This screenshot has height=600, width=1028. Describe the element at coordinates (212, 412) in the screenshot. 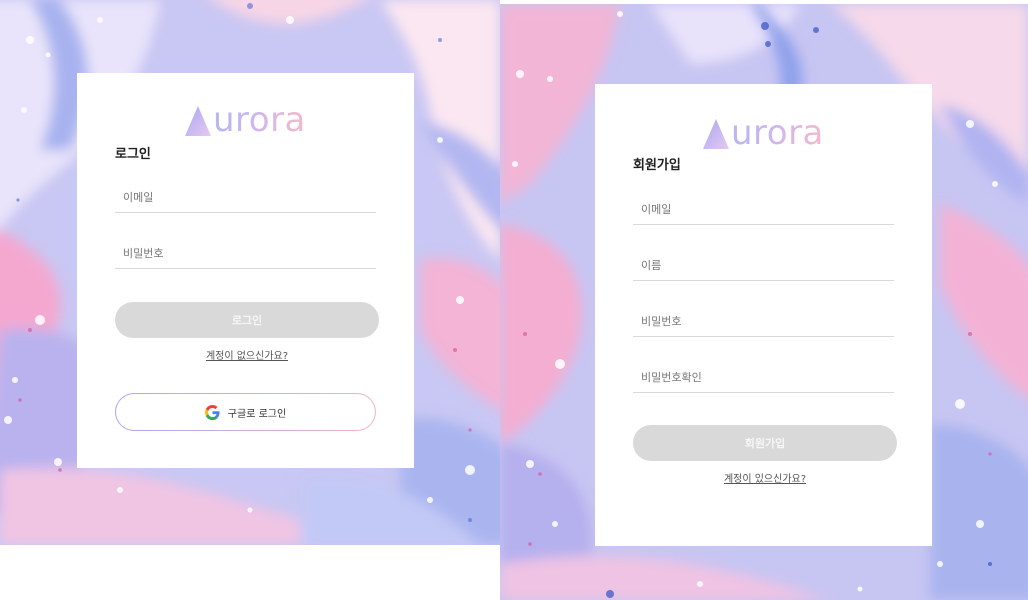

I see `google-icon` at that location.